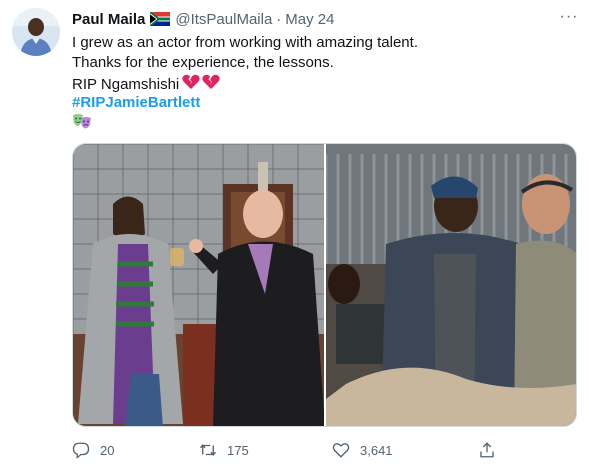 Image resolution: width=589 pixels, height=464 pixels. I want to click on rip-text: RIP Ngamshishi, so click(126, 84).